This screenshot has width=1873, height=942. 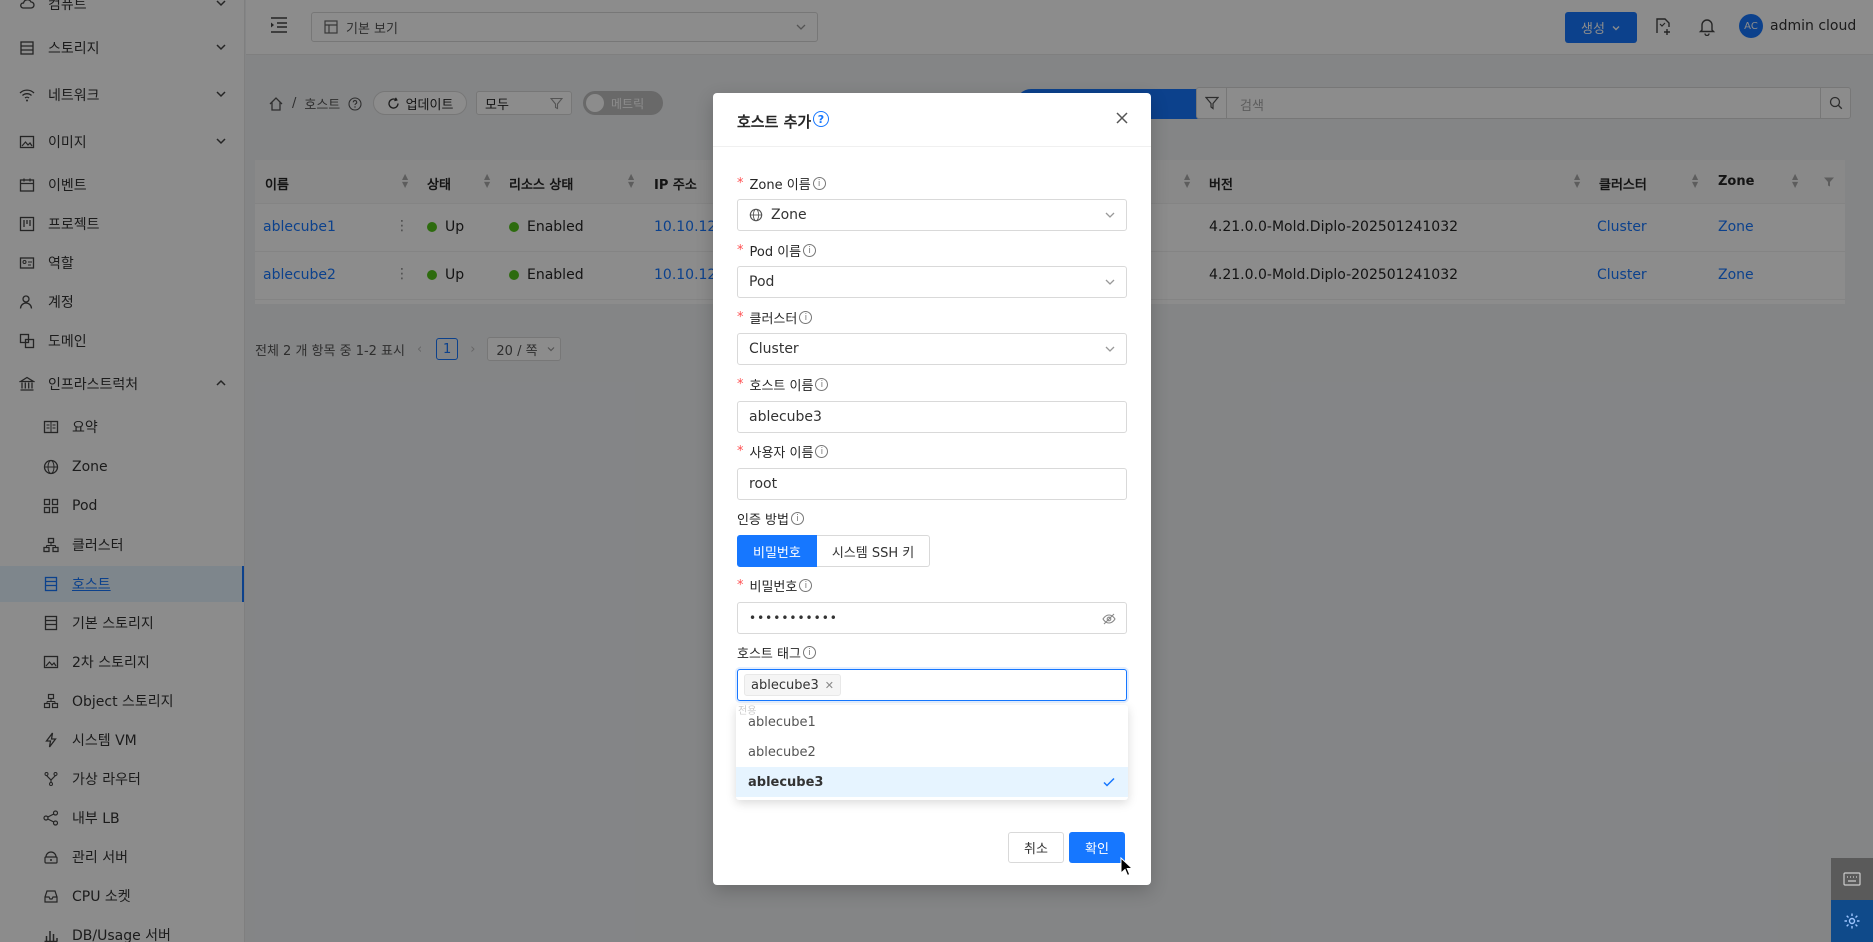 What do you see at coordinates (763, 520) in the screenshot?
I see `label-text: 인증 방법` at bounding box center [763, 520].